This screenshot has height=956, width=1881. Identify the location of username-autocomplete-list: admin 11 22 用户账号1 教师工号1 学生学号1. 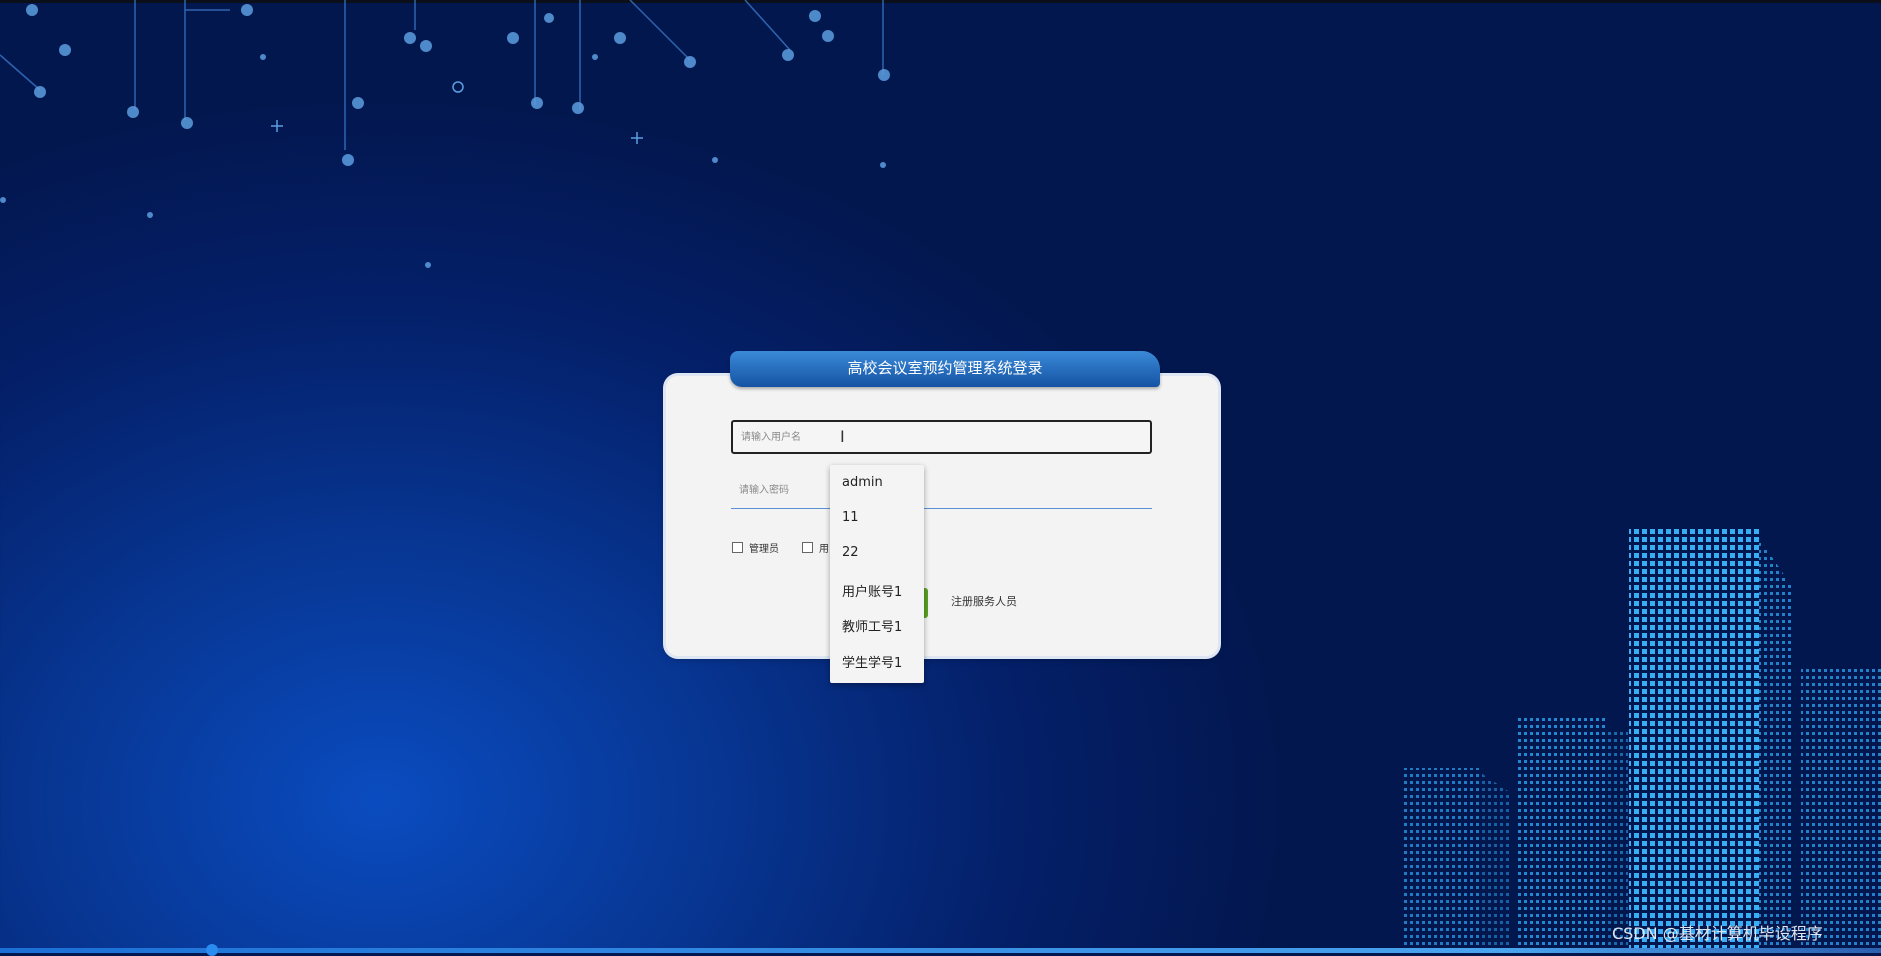
(877, 574).